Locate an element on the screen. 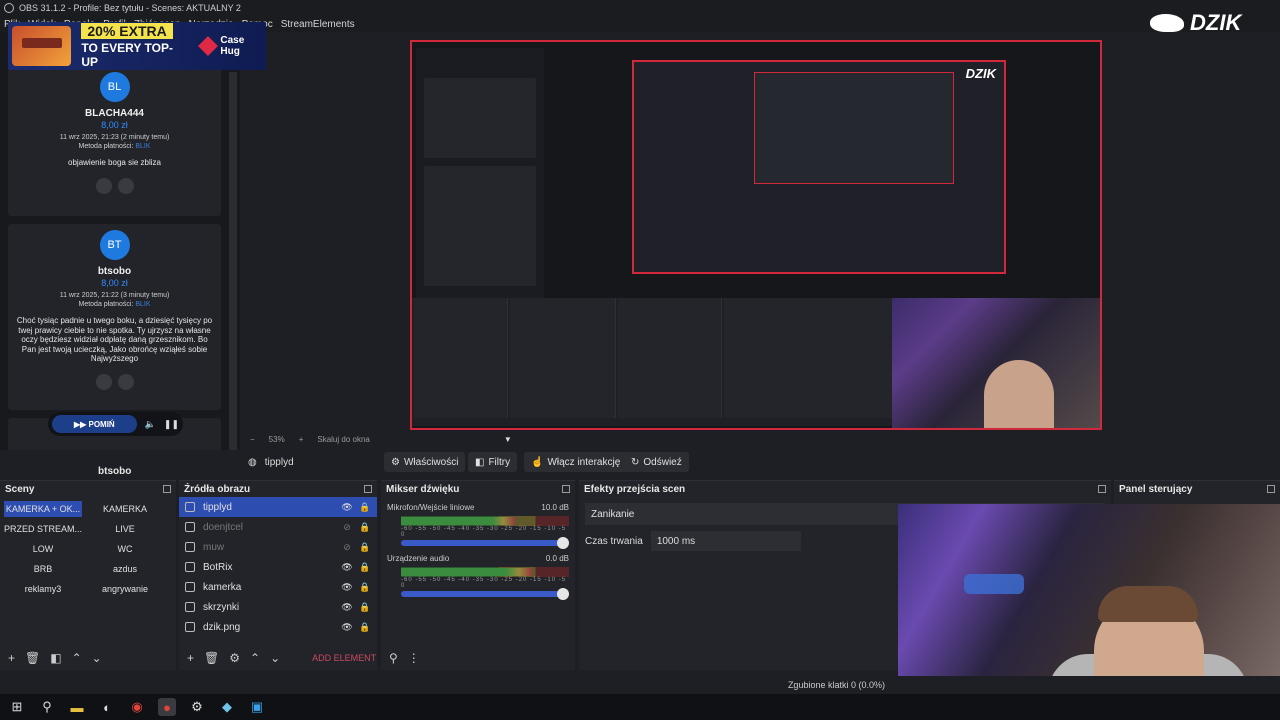  track-header: Urządzenie audio 0.0 dB is located at coordinates (478, 558).